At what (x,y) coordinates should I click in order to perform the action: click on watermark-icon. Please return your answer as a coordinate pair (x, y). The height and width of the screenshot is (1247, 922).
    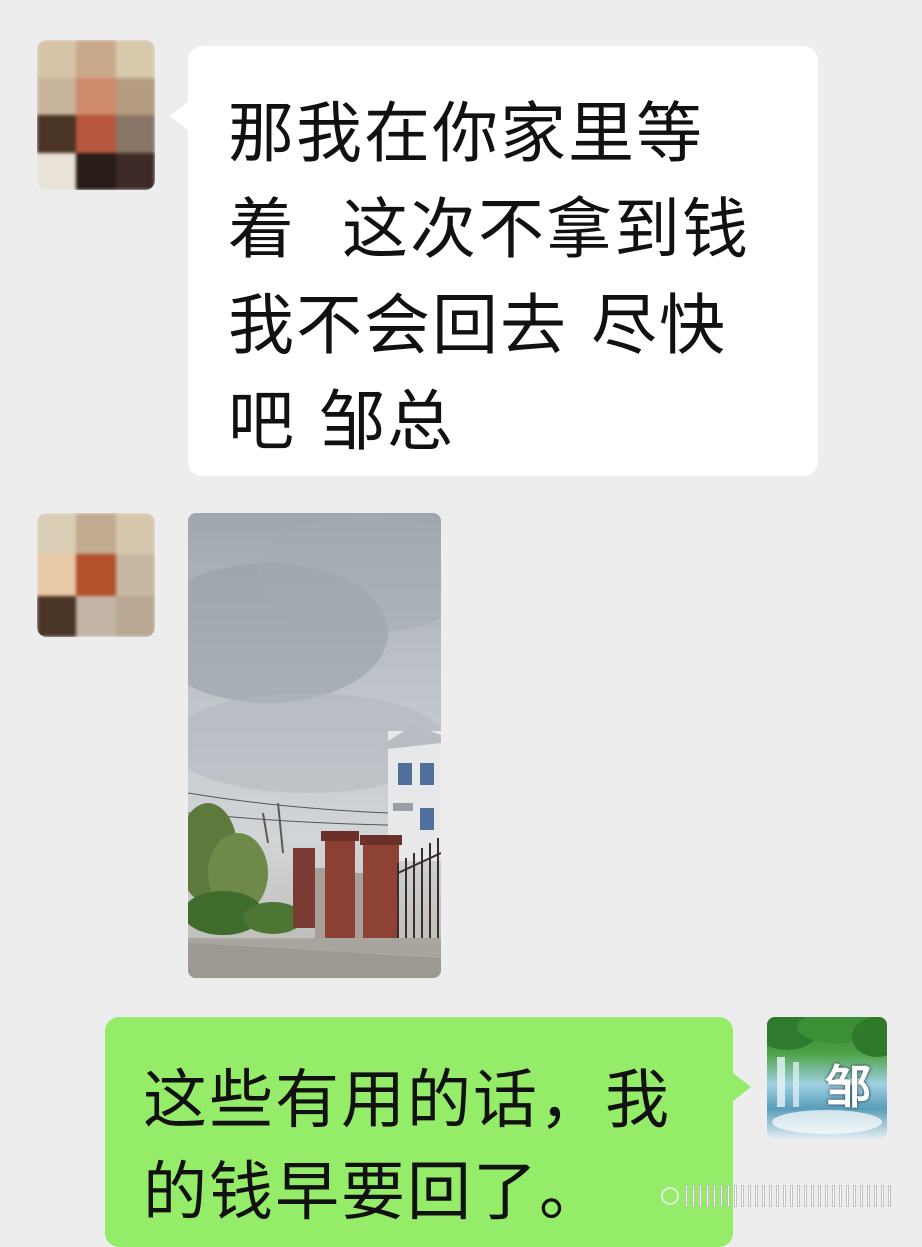
    Looking at the image, I should click on (775, 1196).